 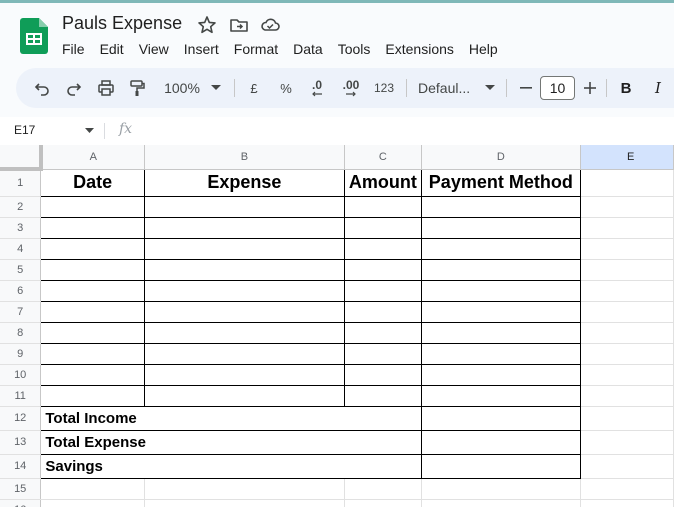 What do you see at coordinates (501, 157) in the screenshot?
I see `column-header-d: D` at bounding box center [501, 157].